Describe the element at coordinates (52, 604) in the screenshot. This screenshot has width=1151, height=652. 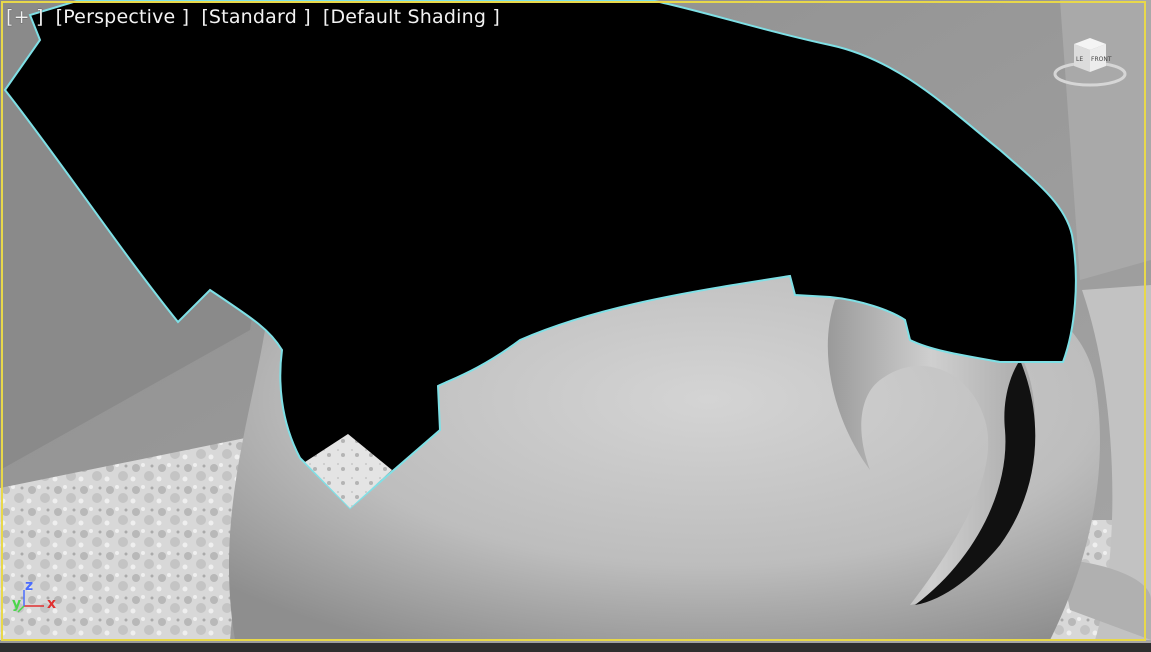
I see `axis-x-label: x` at that location.